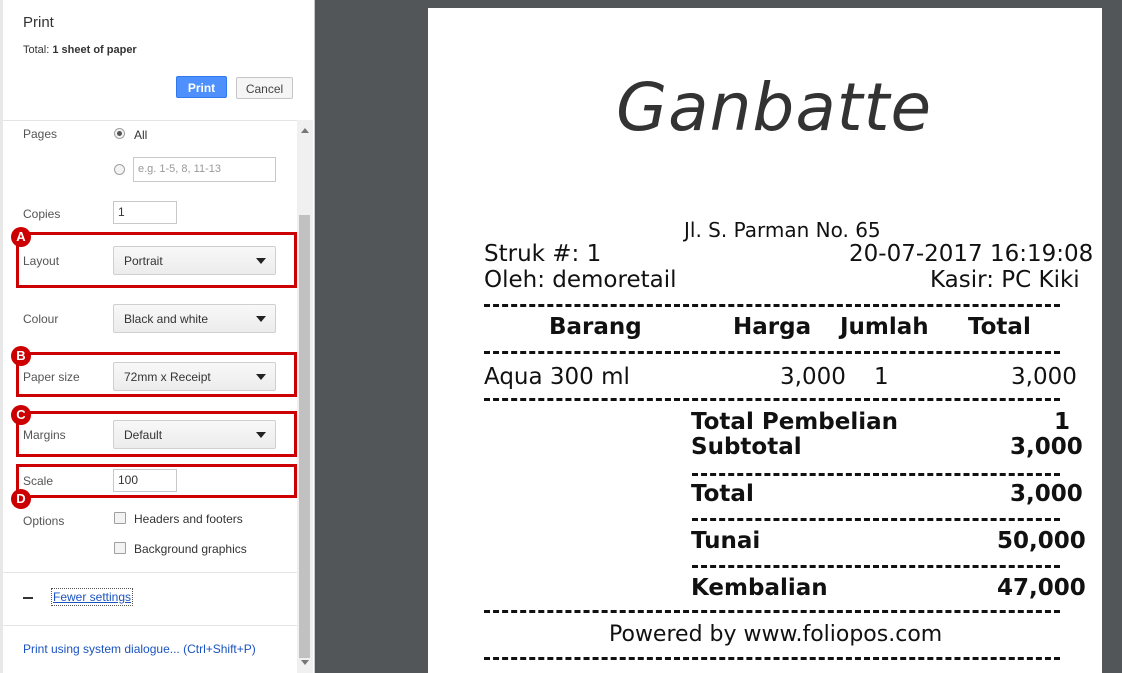  I want to click on annotation-badge-c: C, so click(21, 415).